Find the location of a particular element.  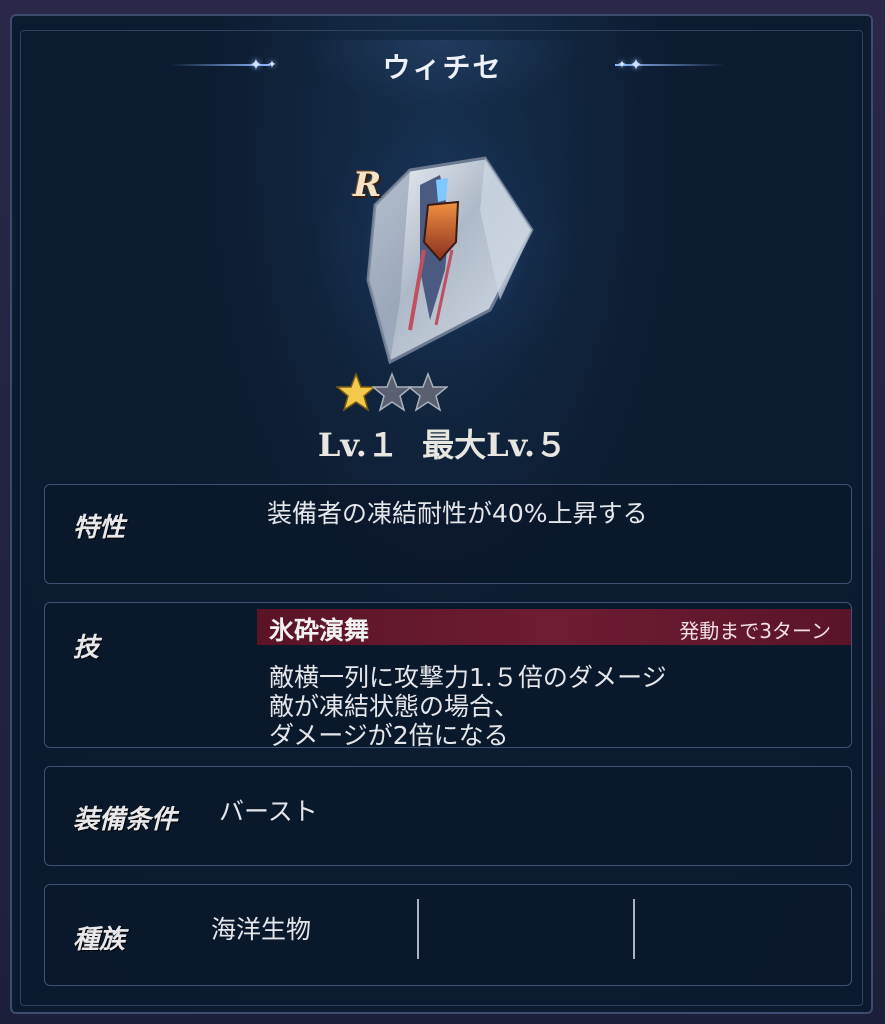

skill-description: 敵横一列に攻撃力1.５倍のダメージ 敵が凍結状態の場合、 ダメージが2倍になる is located at coordinates (468, 706).